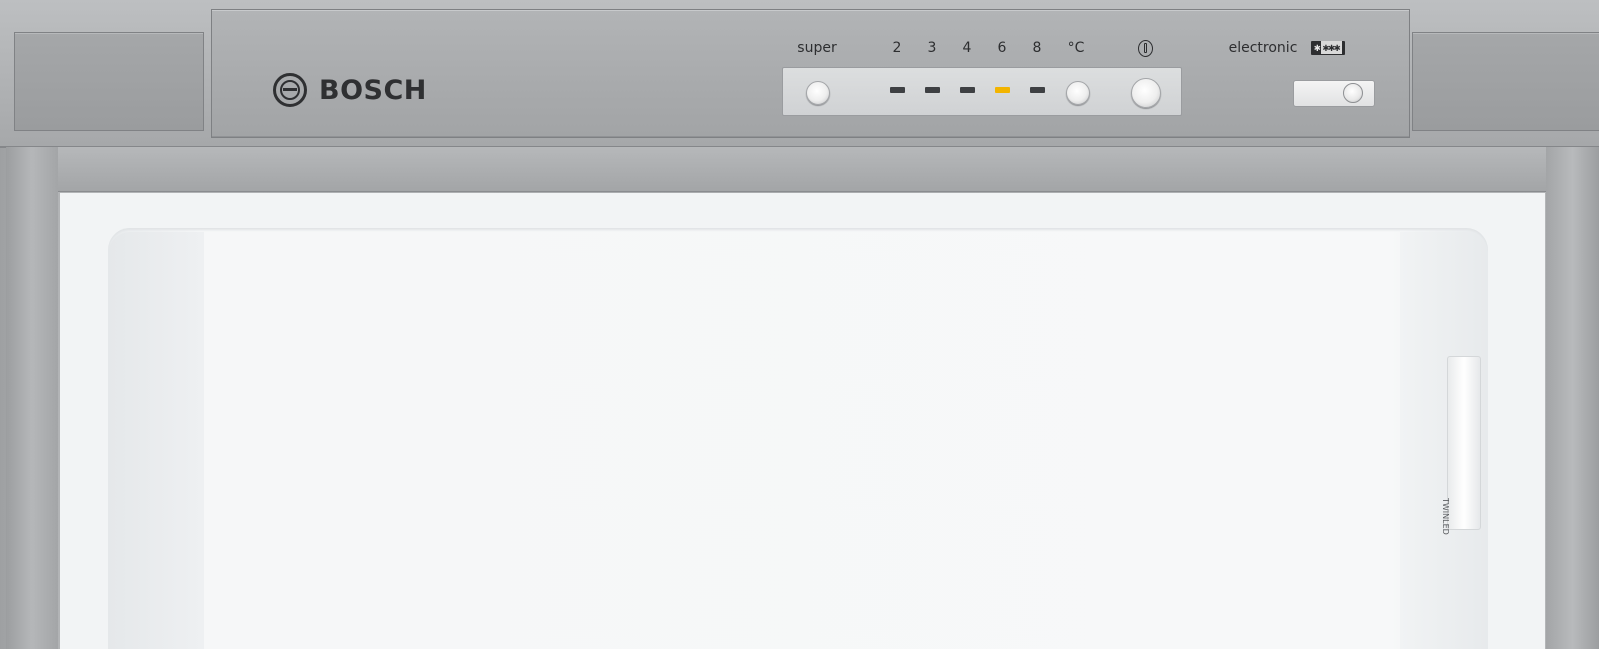  What do you see at coordinates (1353, 93) in the screenshot?
I see `door-switch-knob` at bounding box center [1353, 93].